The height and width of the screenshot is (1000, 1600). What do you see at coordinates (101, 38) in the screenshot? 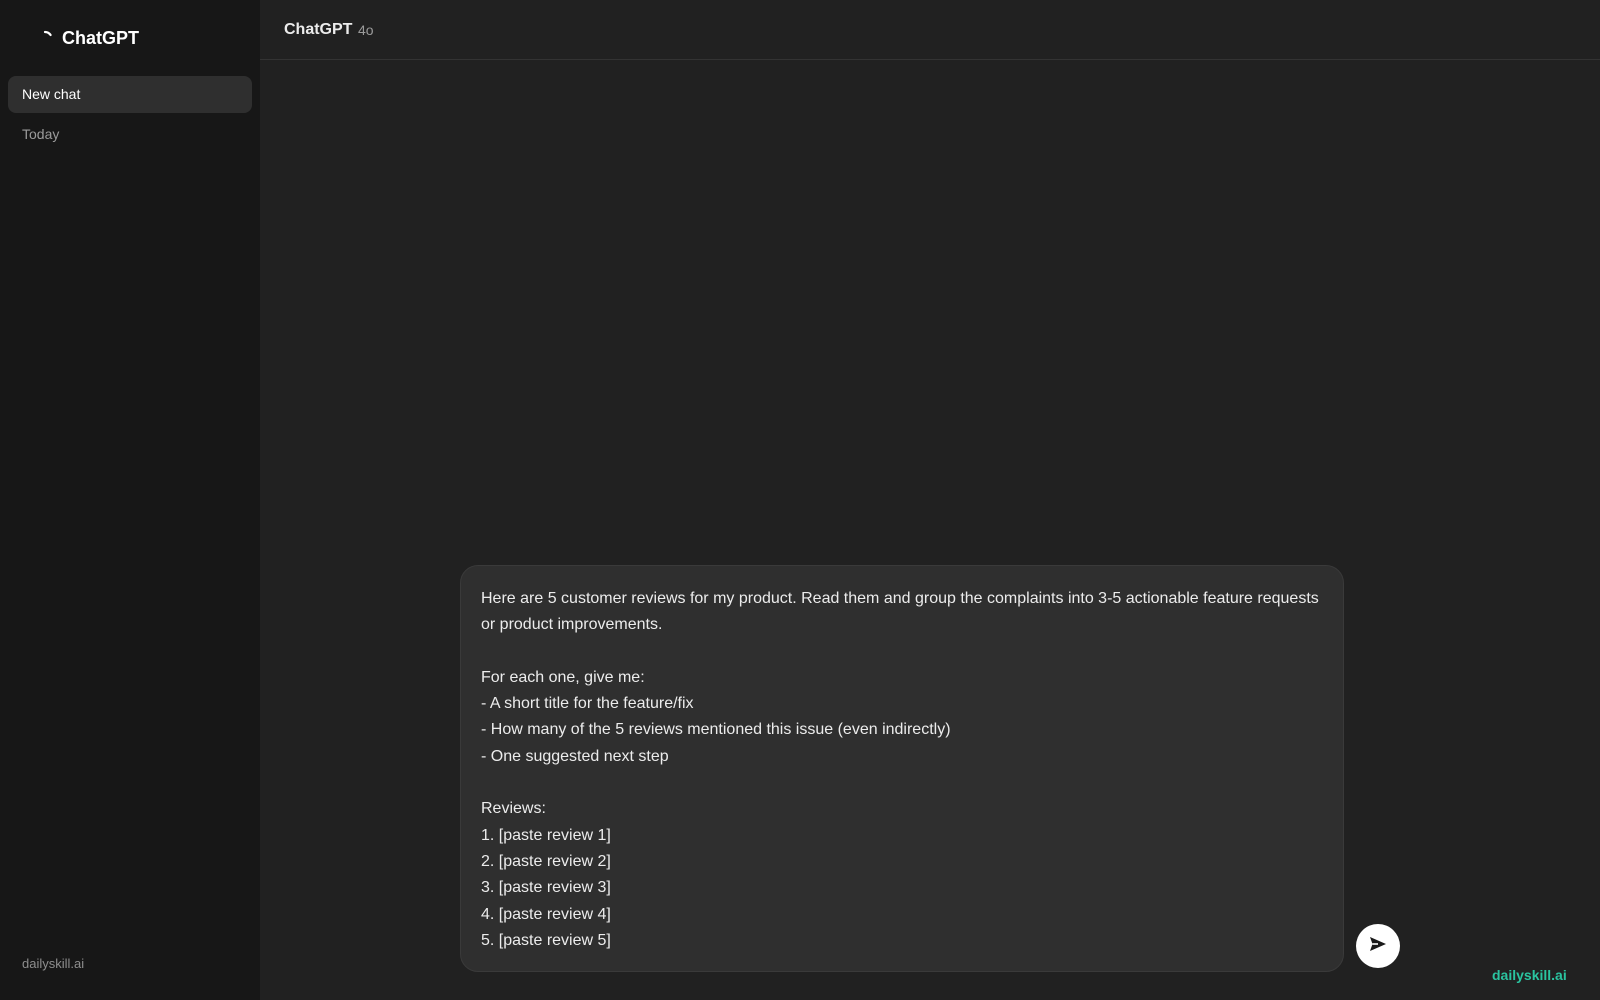
I see `brand-name: ChatGPT` at bounding box center [101, 38].